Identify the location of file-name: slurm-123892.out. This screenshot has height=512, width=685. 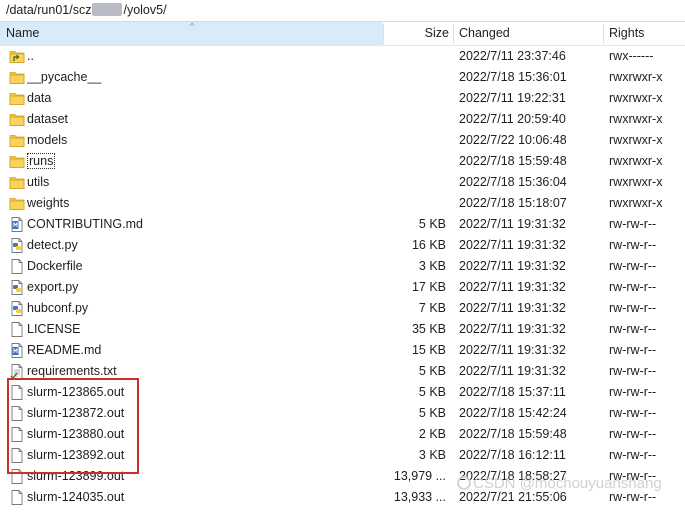
(76, 455).